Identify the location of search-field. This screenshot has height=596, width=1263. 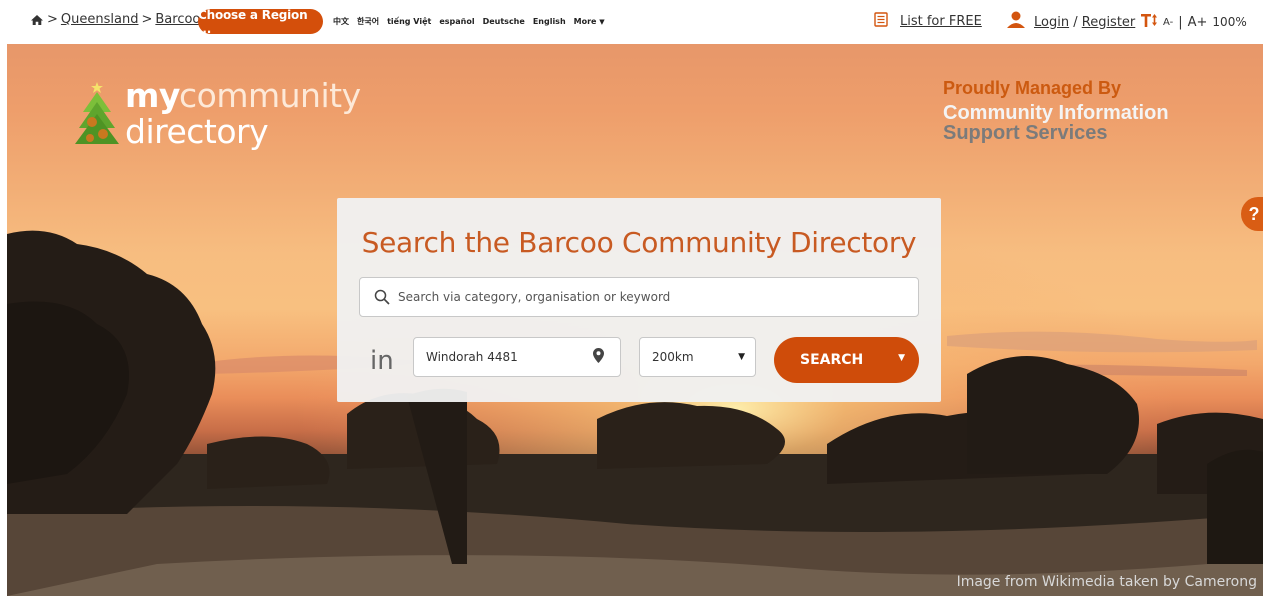
(639, 297).